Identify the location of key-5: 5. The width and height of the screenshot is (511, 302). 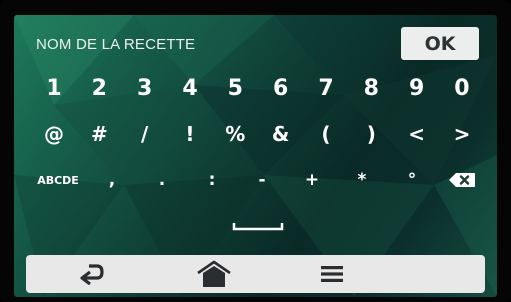
(235, 88).